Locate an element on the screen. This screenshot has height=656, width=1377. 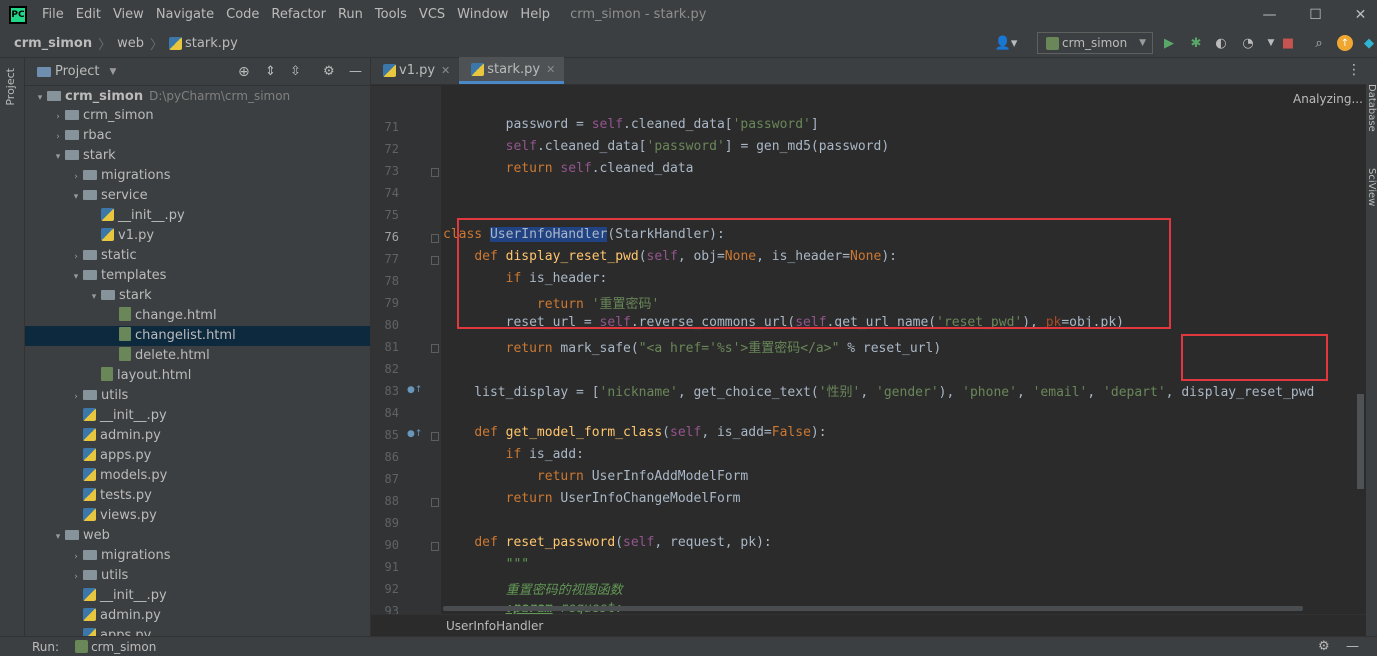
code-line: password = self.cleaned_data['password'] is located at coordinates (631, 124).